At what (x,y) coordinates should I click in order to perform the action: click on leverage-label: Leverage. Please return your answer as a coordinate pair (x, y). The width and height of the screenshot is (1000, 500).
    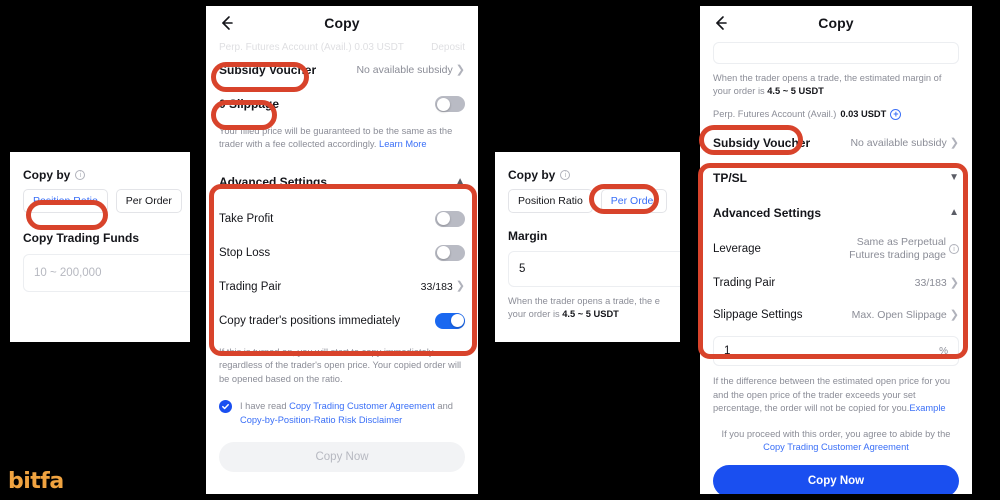
    Looking at the image, I should click on (737, 249).